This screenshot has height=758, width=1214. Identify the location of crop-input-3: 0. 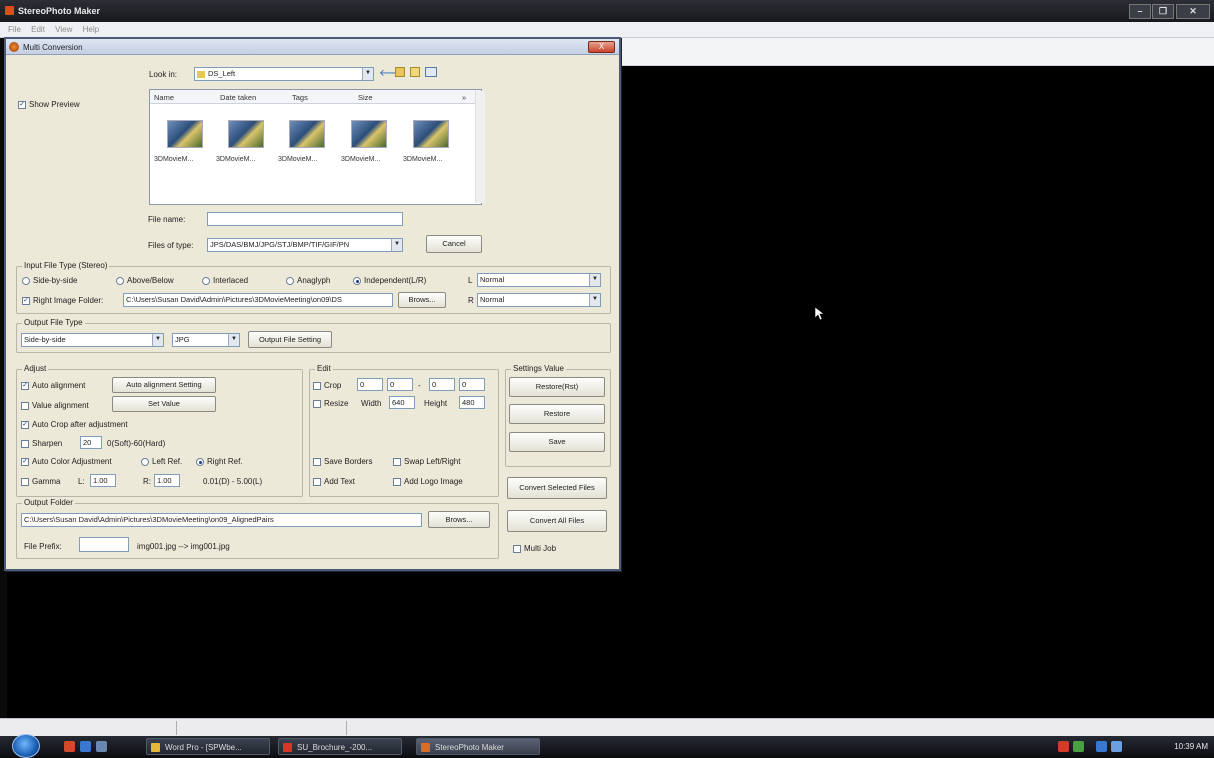
(442, 384).